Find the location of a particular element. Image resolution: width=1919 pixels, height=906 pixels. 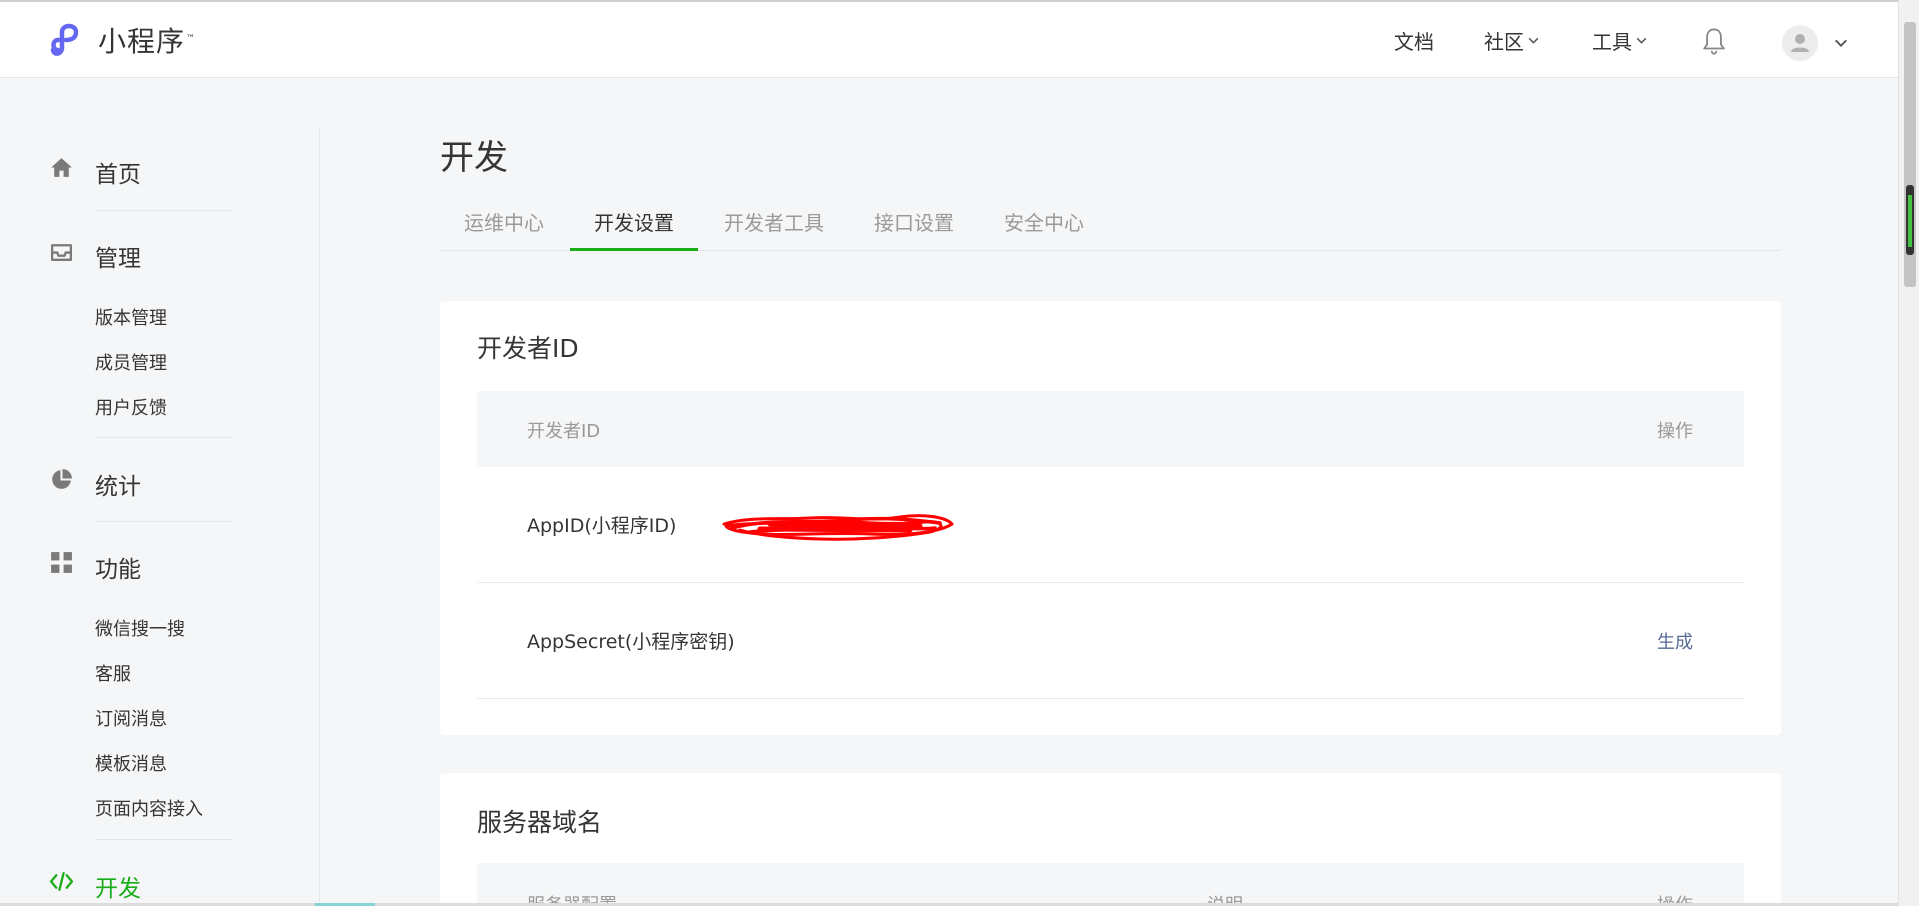

top-header: 小程序™ 文档 社区 工具 is located at coordinates (949, 40).